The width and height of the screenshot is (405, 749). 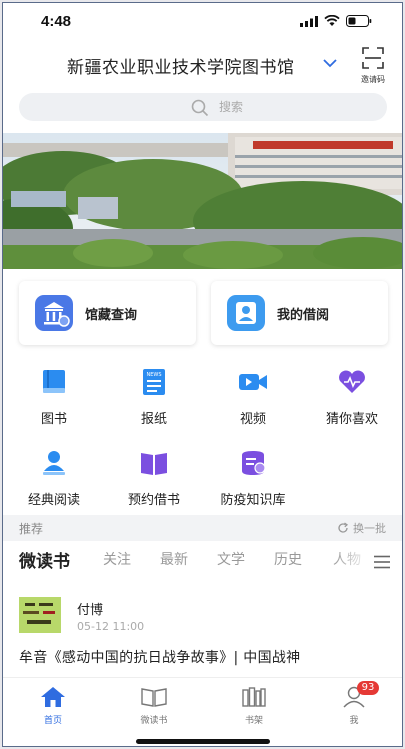 I want to click on avatar, so click(x=40, y=615).